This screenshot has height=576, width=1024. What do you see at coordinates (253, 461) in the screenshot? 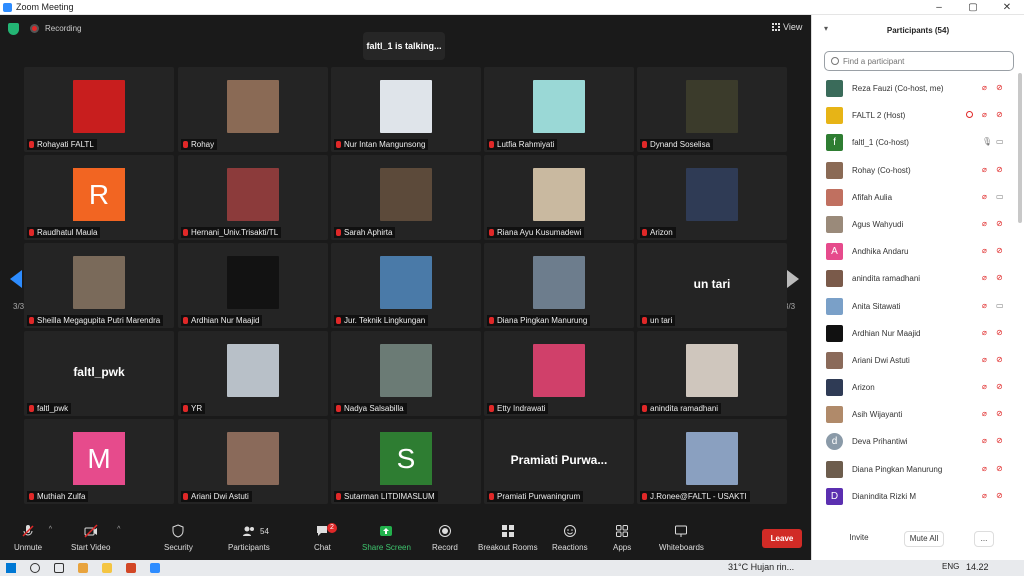
I see `video-tile: Ariani Dwi Astuti` at bounding box center [253, 461].